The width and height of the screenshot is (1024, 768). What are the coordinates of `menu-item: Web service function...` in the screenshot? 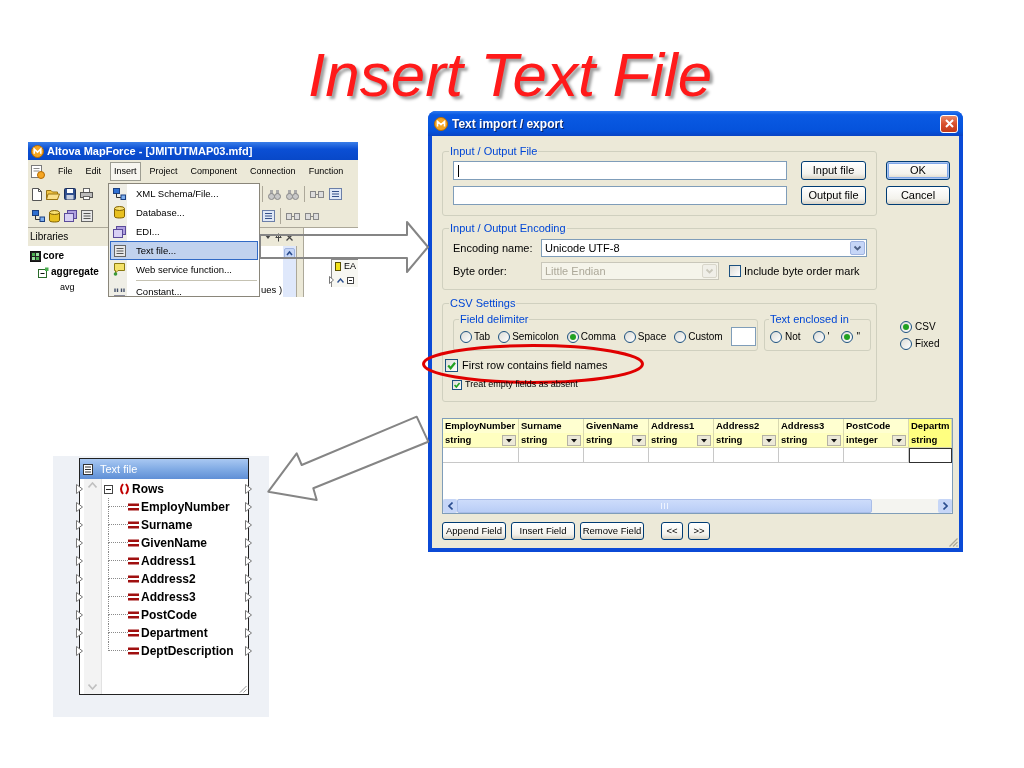 It's located at (184, 269).